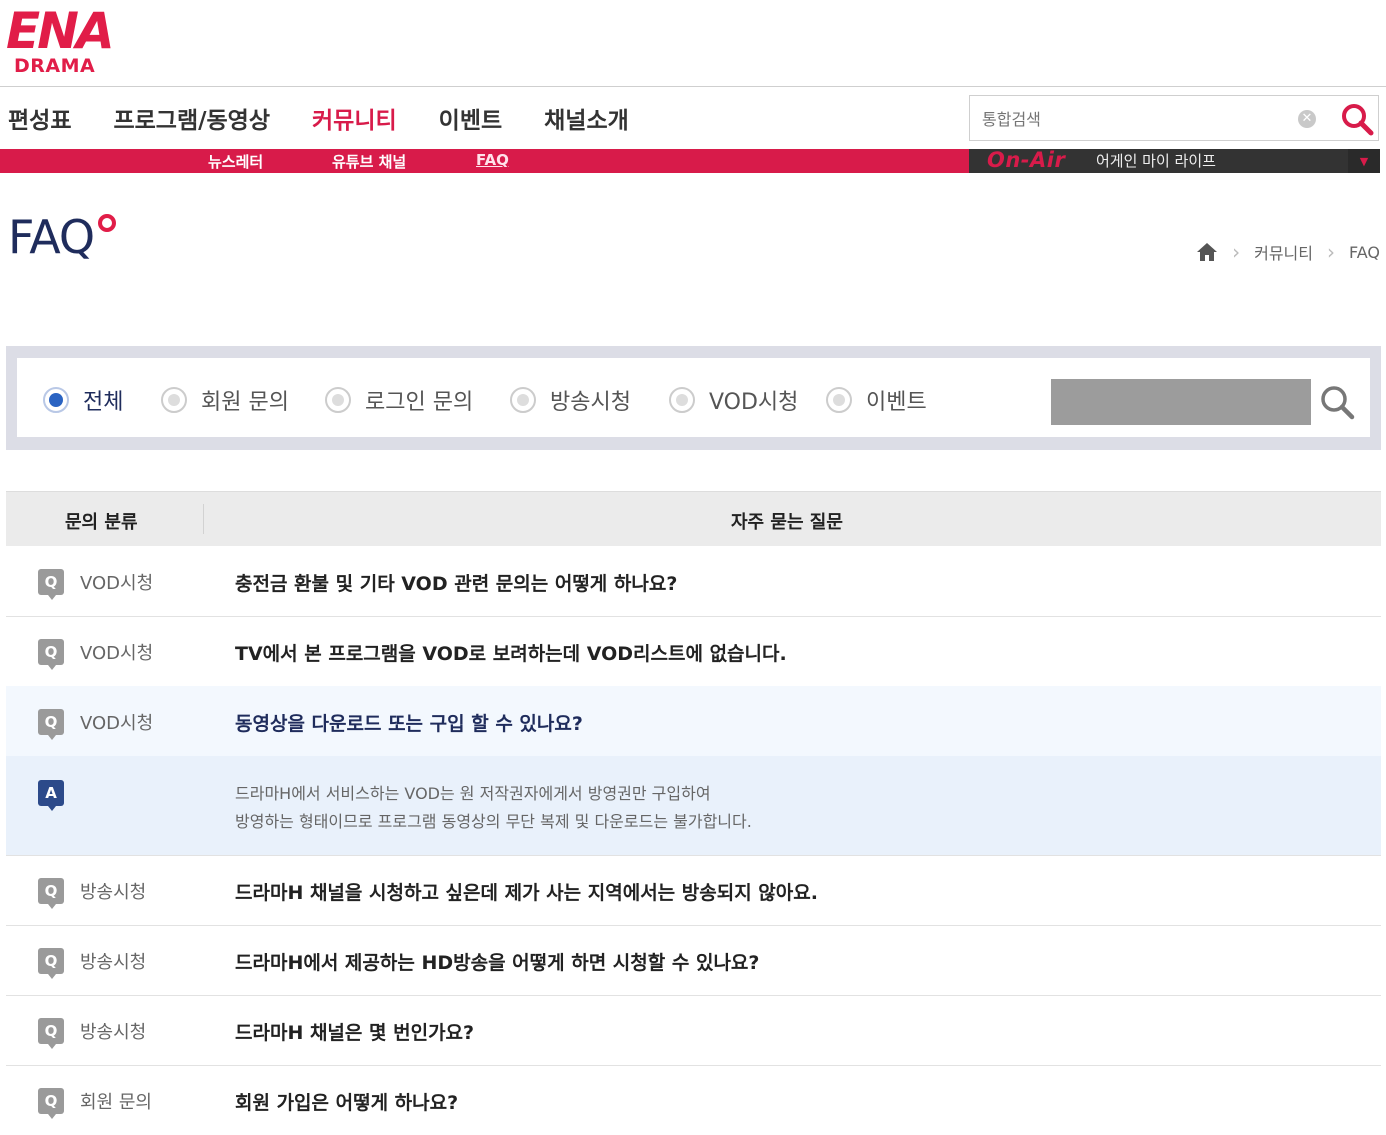  What do you see at coordinates (203, 519) in the screenshot?
I see `header-divider` at bounding box center [203, 519].